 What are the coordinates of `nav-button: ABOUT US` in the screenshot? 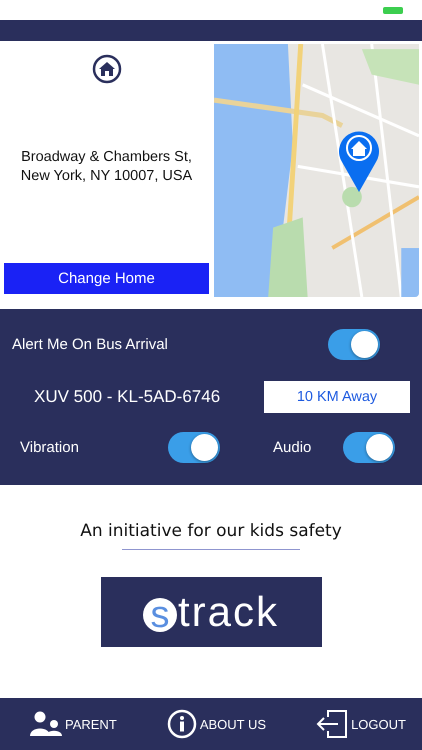 It's located at (216, 724).